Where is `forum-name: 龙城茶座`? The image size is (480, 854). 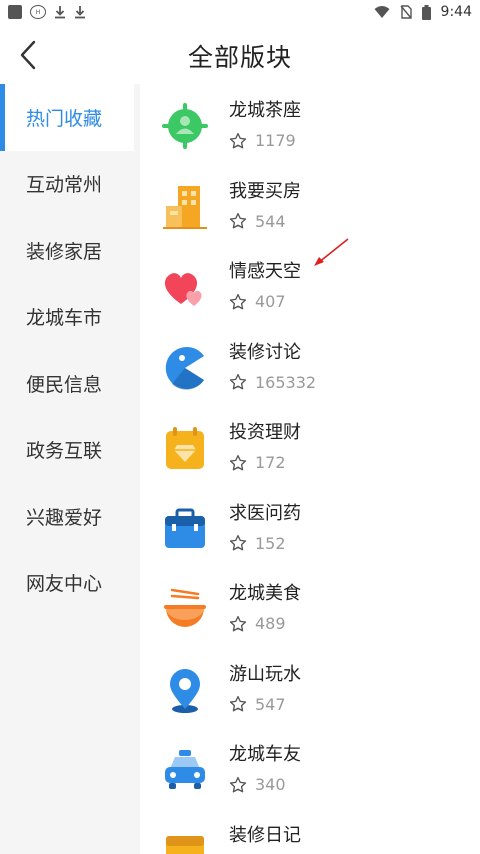 forum-name: 龙城茶座 is located at coordinates (265, 110).